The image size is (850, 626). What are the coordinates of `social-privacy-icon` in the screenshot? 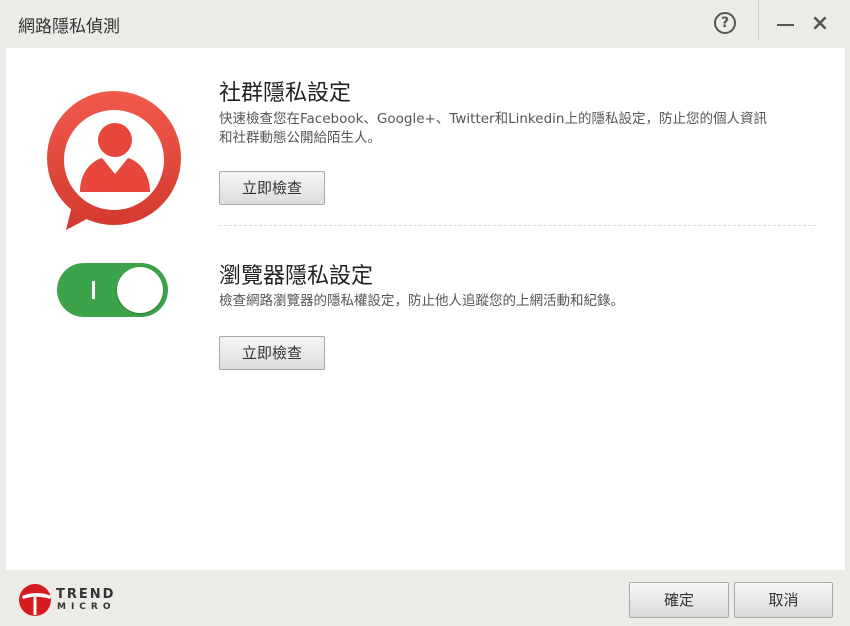 It's located at (114, 160).